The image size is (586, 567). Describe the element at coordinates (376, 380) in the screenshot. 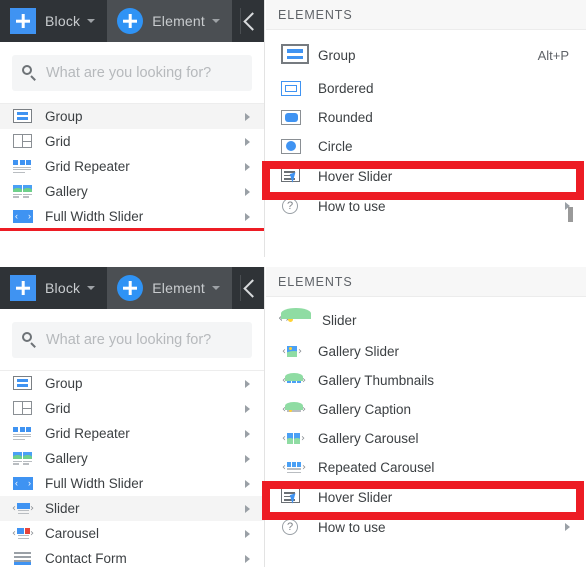

I see `submenu-item-label: Gallery Thumbnails` at that location.